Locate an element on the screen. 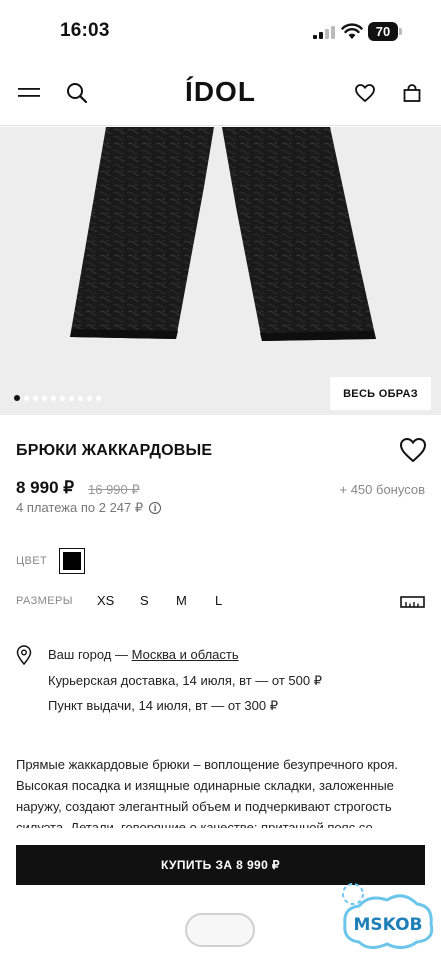  status-bar: 16:03 70 is located at coordinates (220, 31).